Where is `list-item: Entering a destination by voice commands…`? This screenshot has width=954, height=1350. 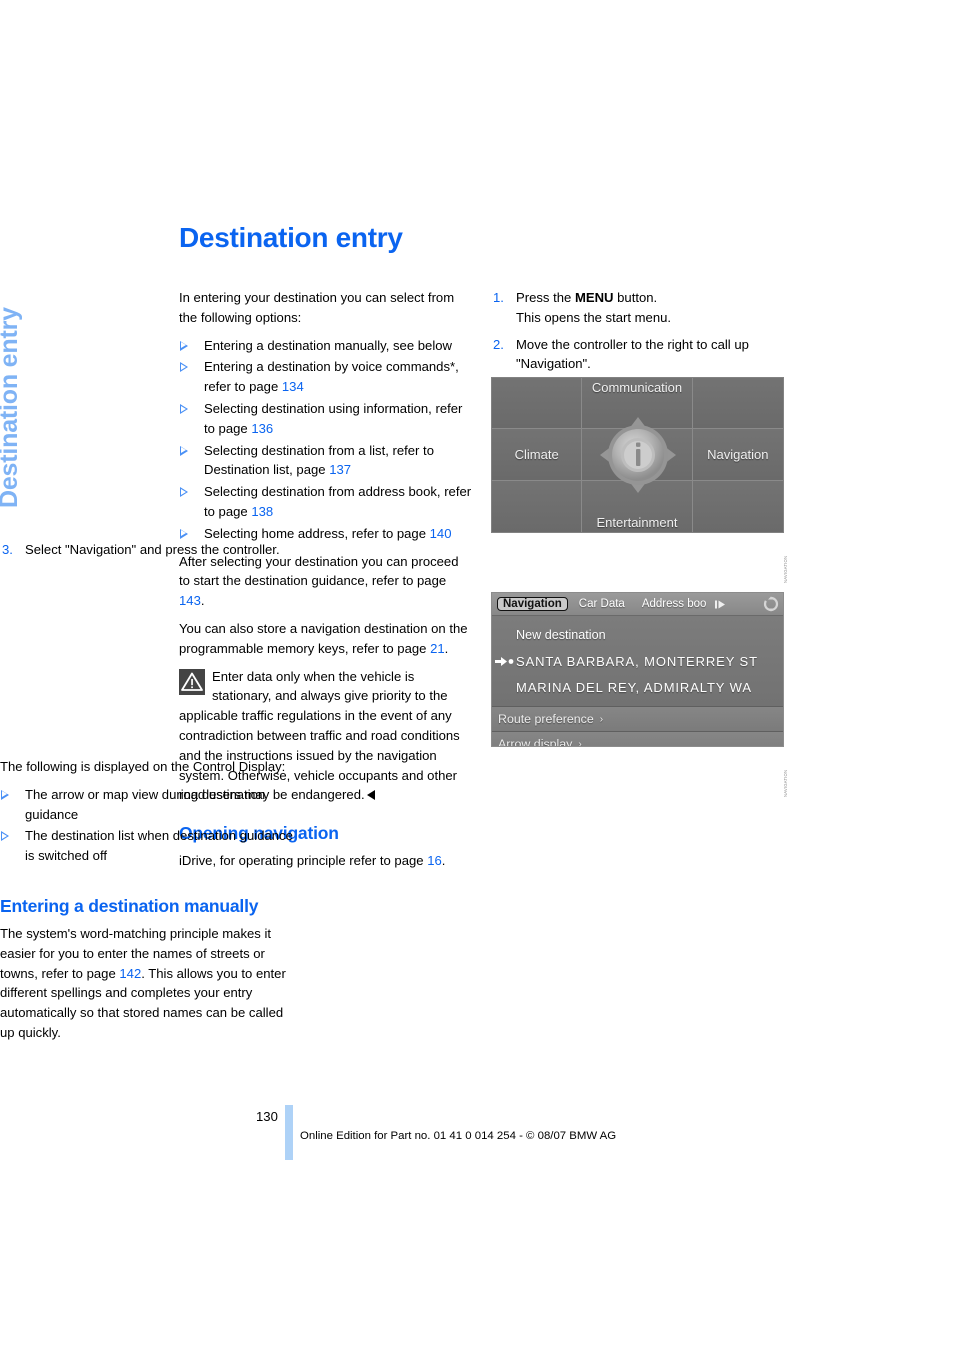 list-item: Entering a destination by voice commands… is located at coordinates (325, 377).